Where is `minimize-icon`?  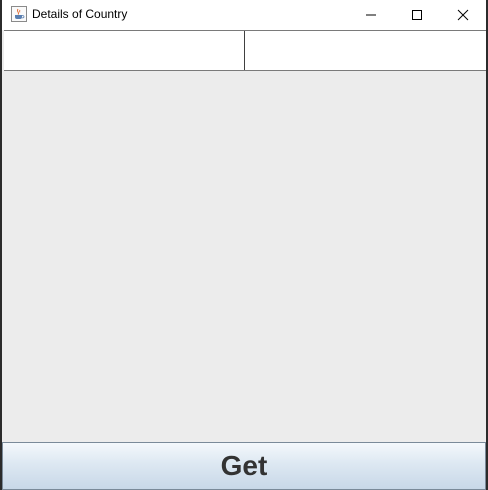 minimize-icon is located at coordinates (371, 15).